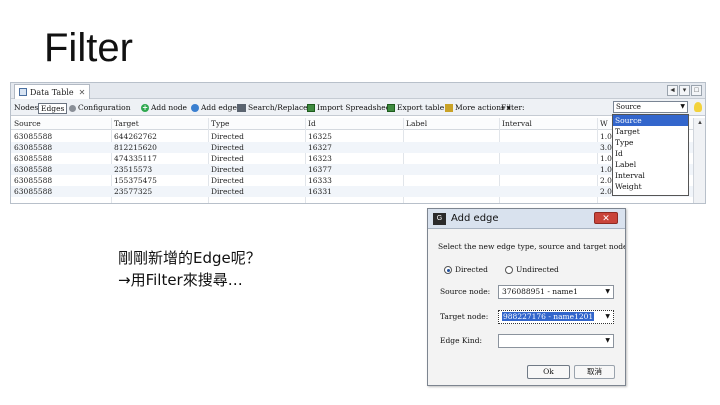 Image resolution: width=720 pixels, height=405 pixels. What do you see at coordinates (416, 124) in the screenshot?
I see `column-header: Label` at bounding box center [416, 124].